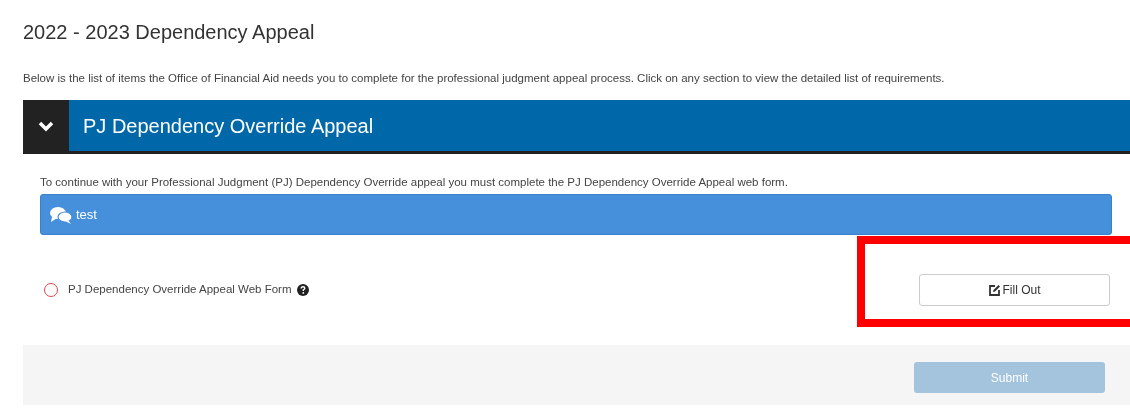 Image resolution: width=1130 pixels, height=416 pixels. Describe the element at coordinates (61, 214) in the screenshot. I see `chat-bubbles-icon` at that location.